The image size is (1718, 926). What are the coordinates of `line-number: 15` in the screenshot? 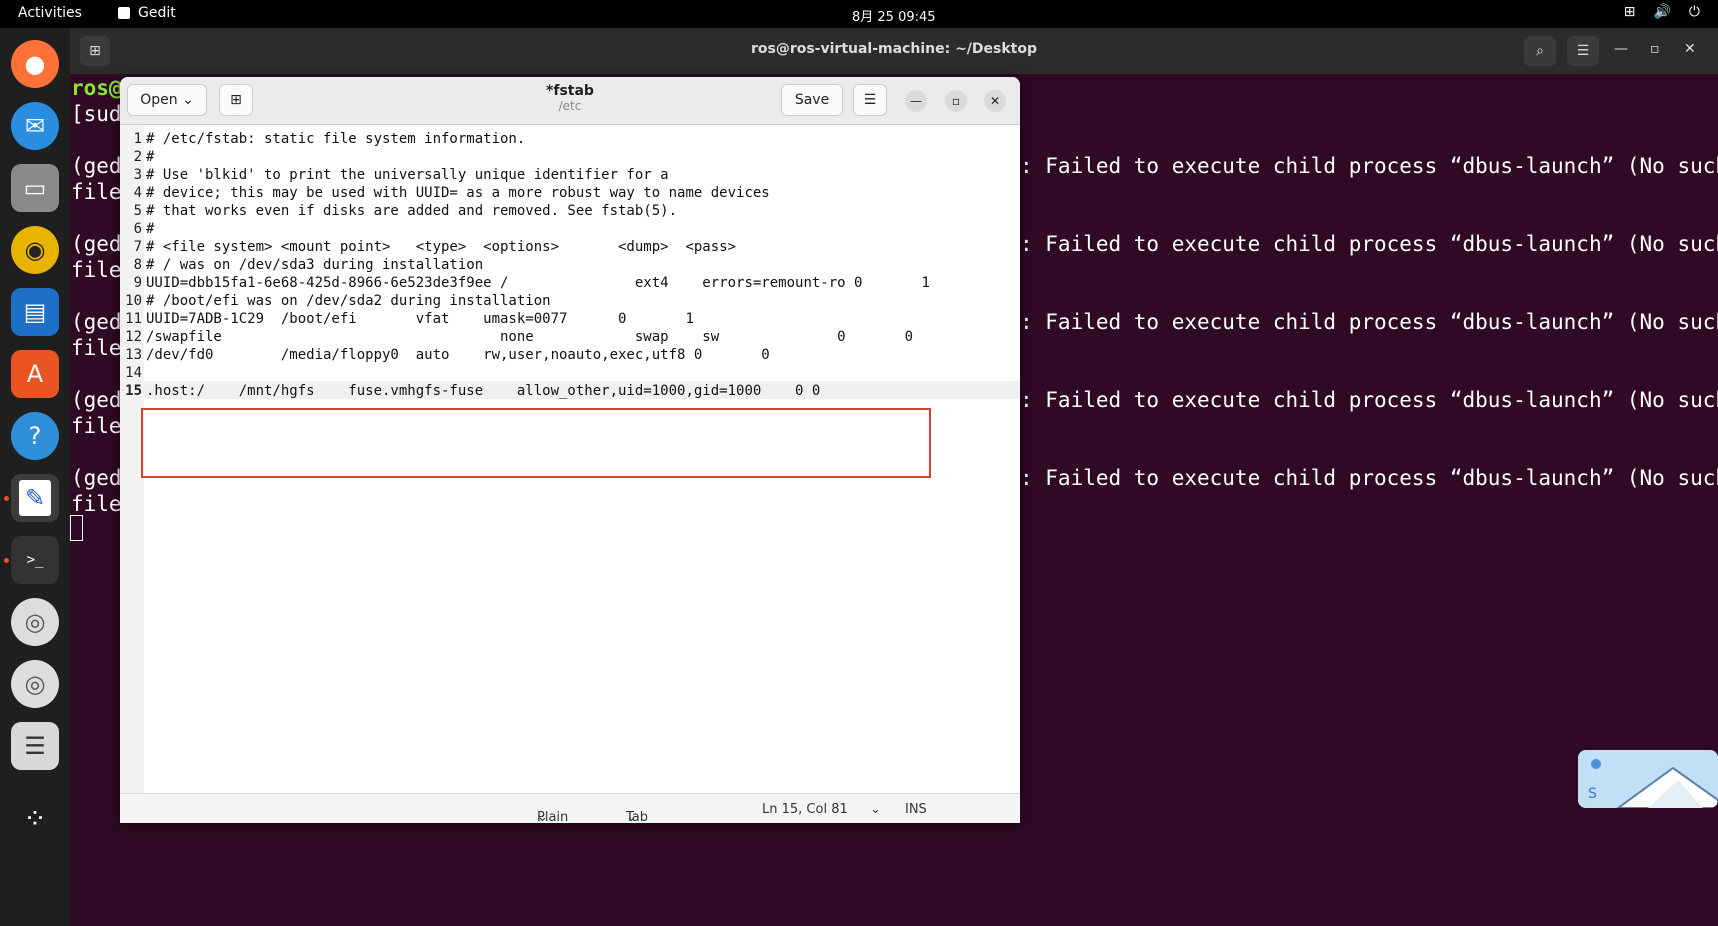 It's located at (133, 391).